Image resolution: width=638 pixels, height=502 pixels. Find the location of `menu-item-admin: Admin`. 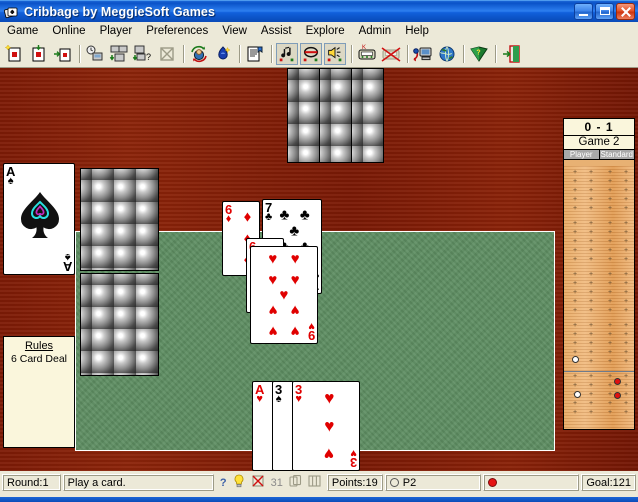

menu-item-admin: Admin is located at coordinates (375, 31).